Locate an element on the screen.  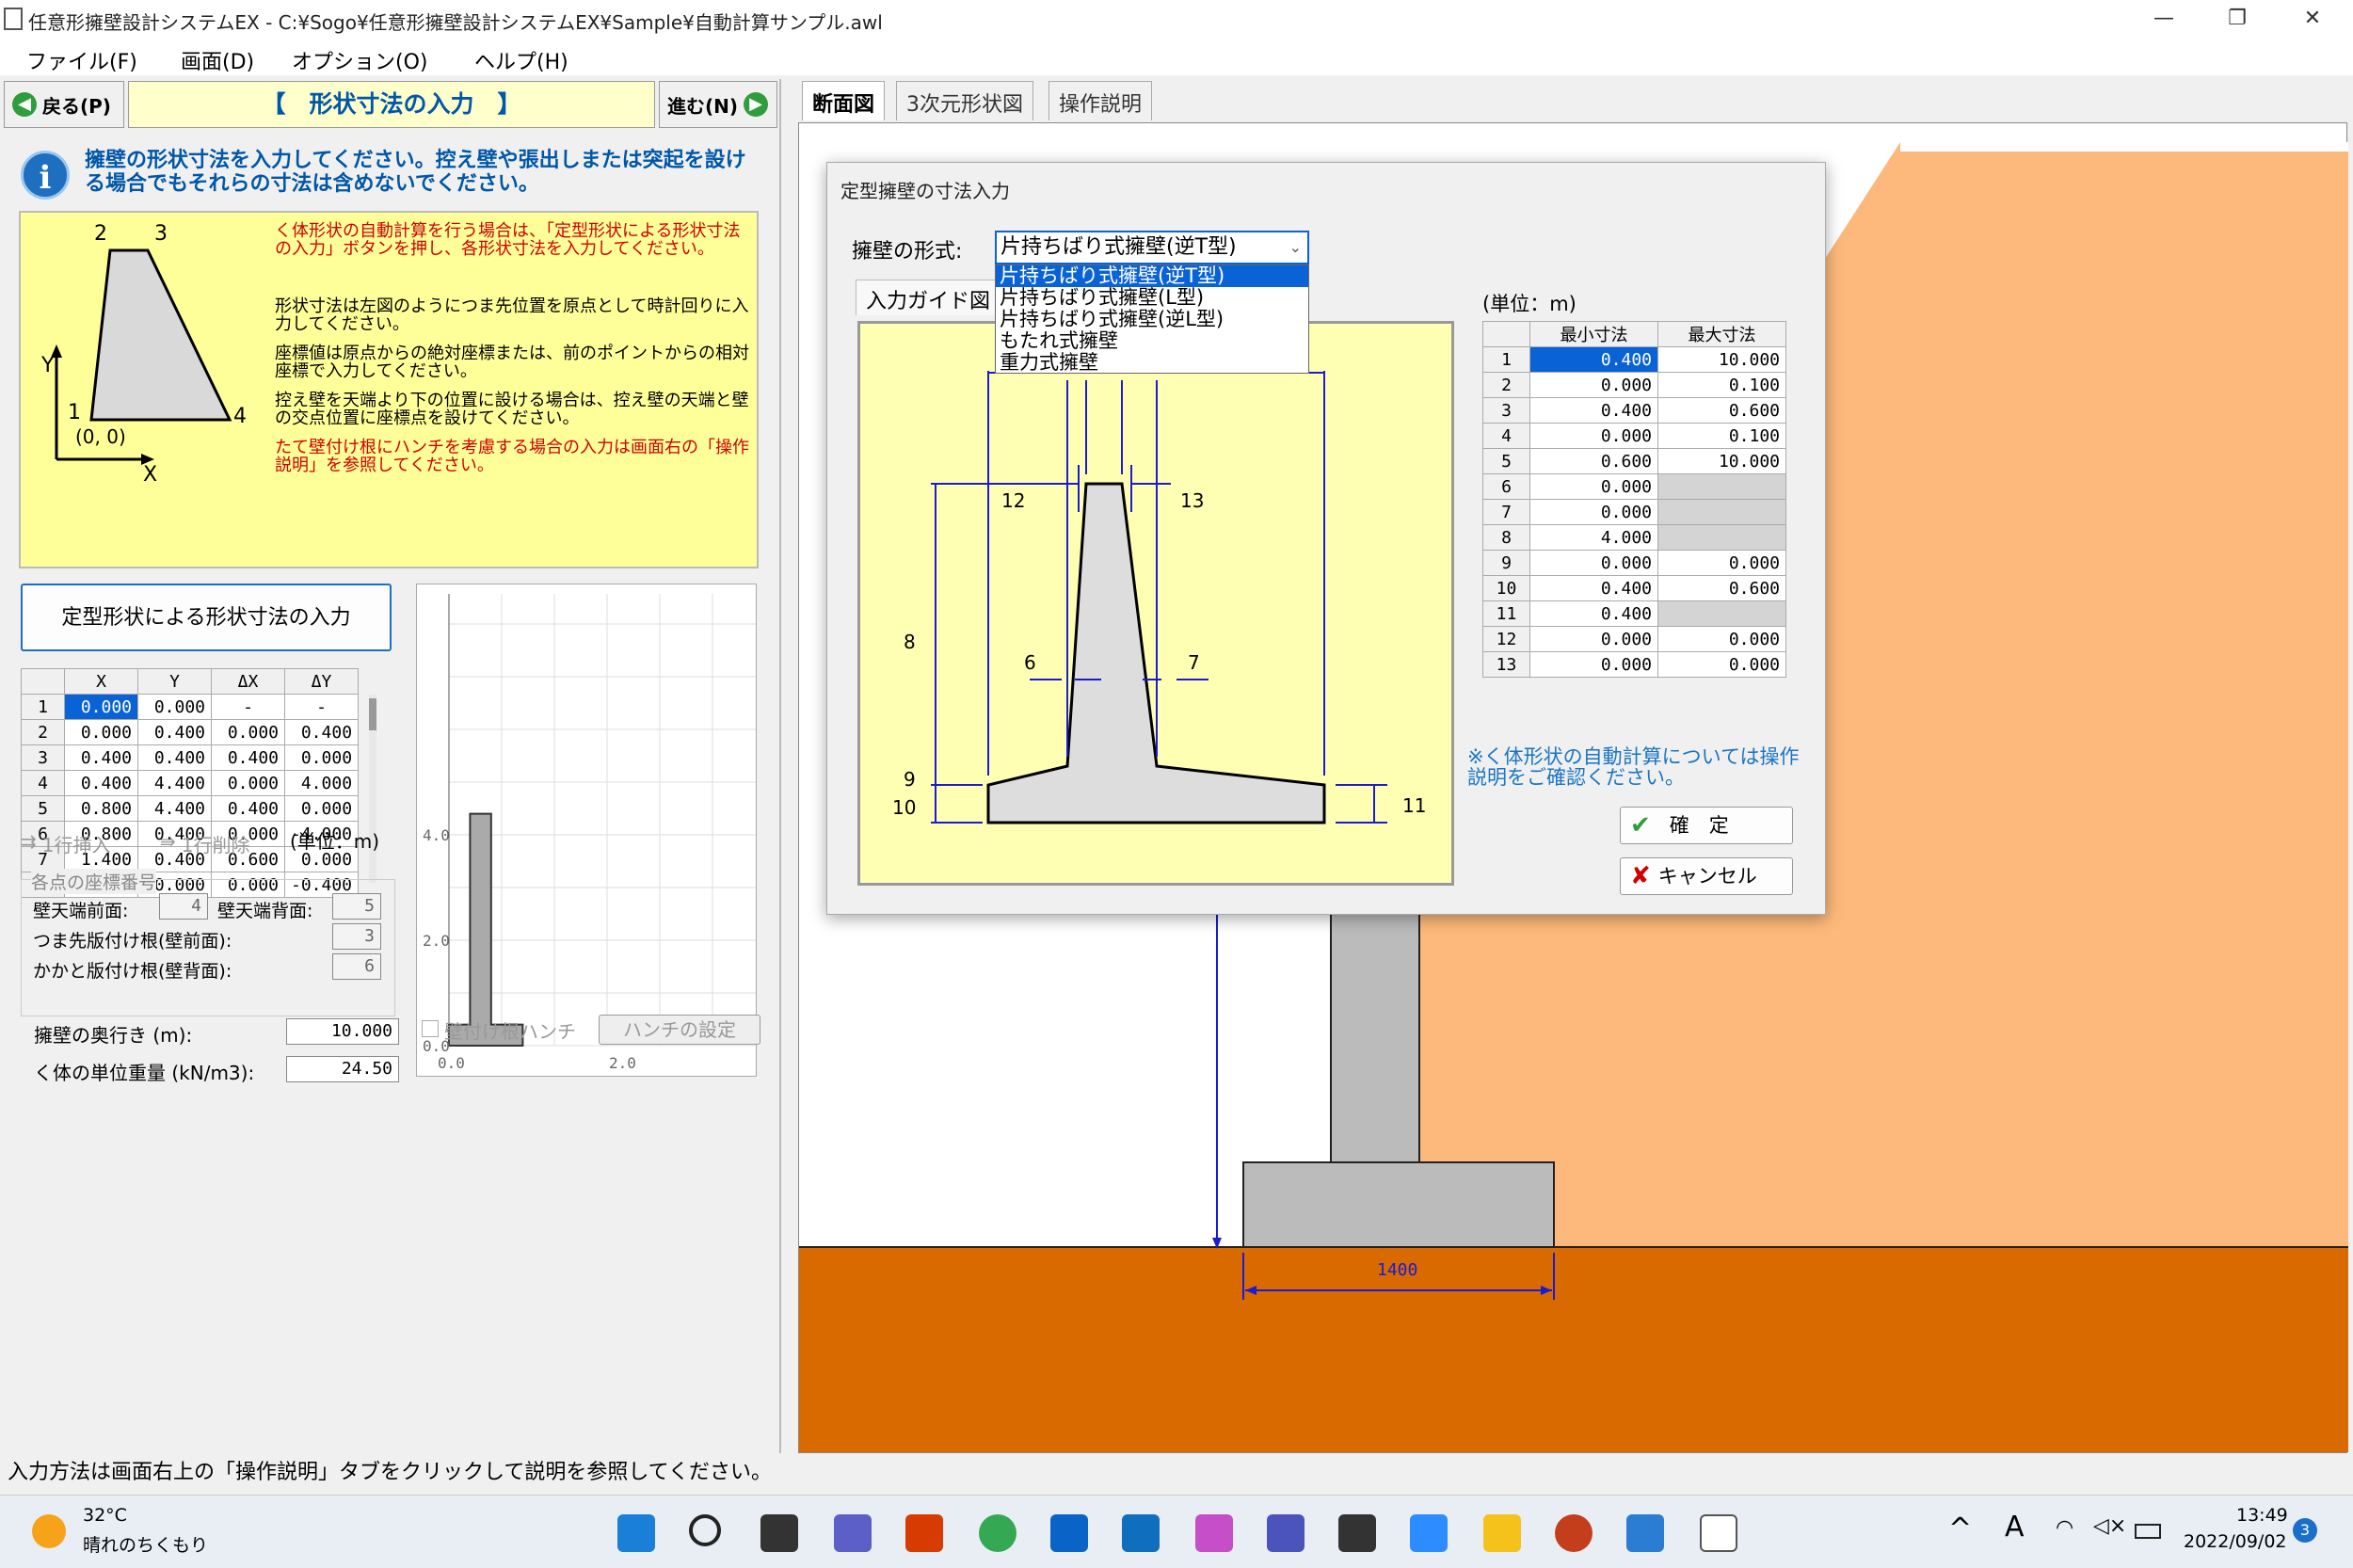
heel-field: 6 is located at coordinates (357, 966).